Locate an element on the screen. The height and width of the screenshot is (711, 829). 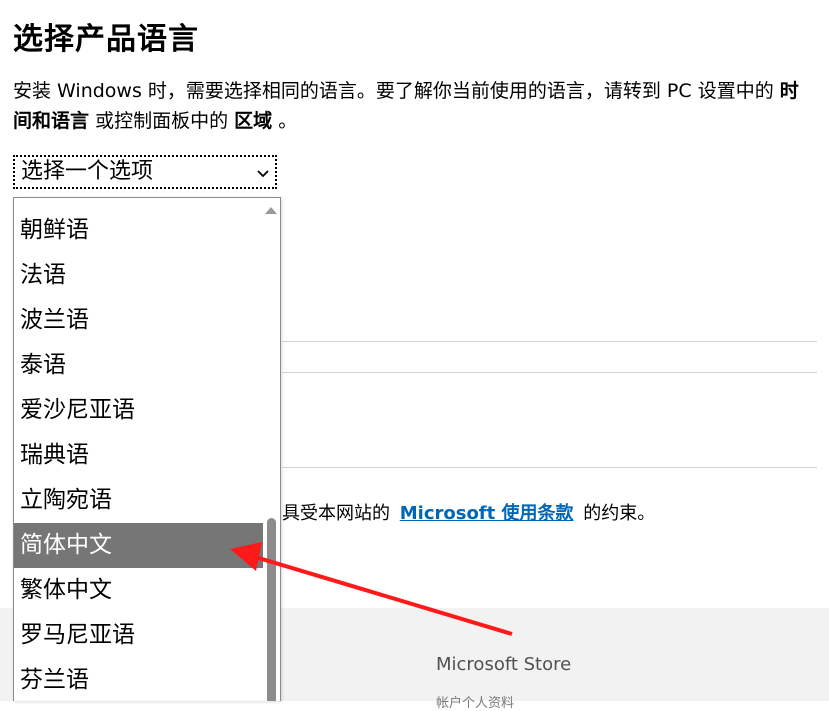
language-option: 瑞典语 is located at coordinates (138, 455).